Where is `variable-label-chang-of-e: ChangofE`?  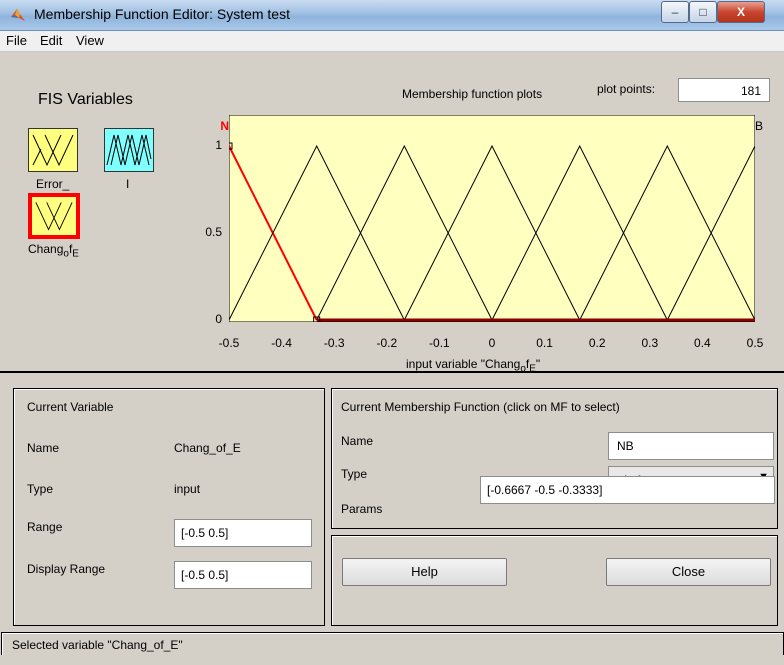 variable-label-chang-of-e: ChangofE is located at coordinates (53, 251).